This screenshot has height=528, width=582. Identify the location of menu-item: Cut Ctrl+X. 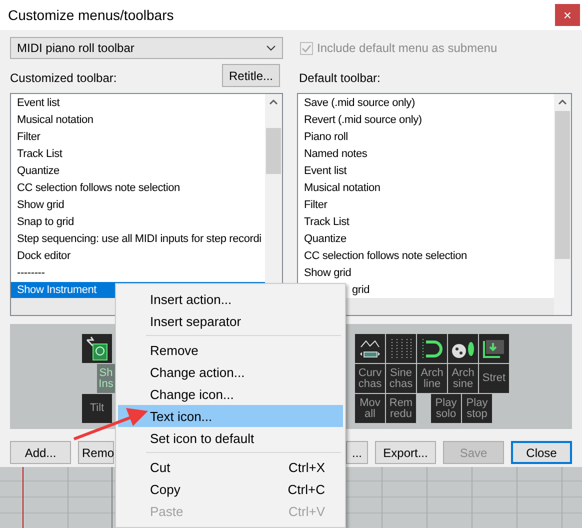
(230, 467).